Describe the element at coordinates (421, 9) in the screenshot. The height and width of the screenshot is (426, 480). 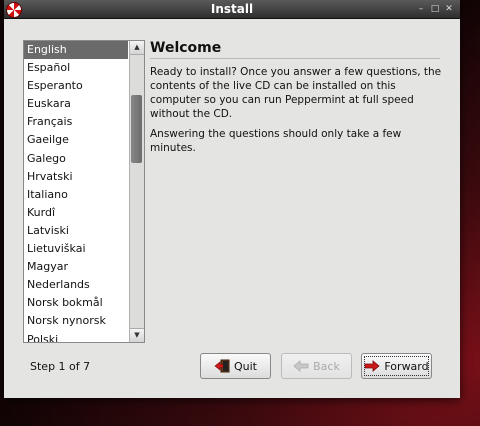
I see `minimize-icon: –` at that location.